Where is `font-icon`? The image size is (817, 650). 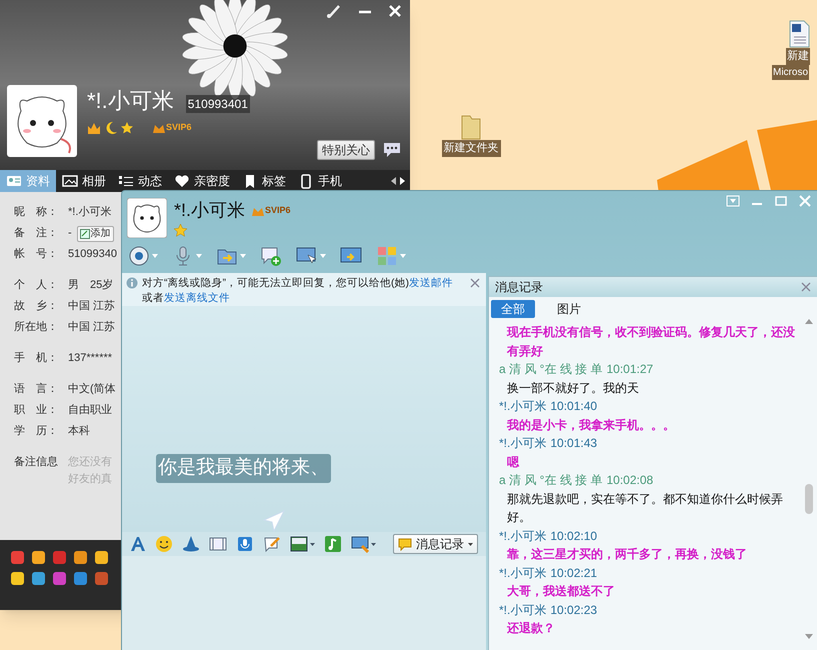 font-icon is located at coordinates (137, 544).